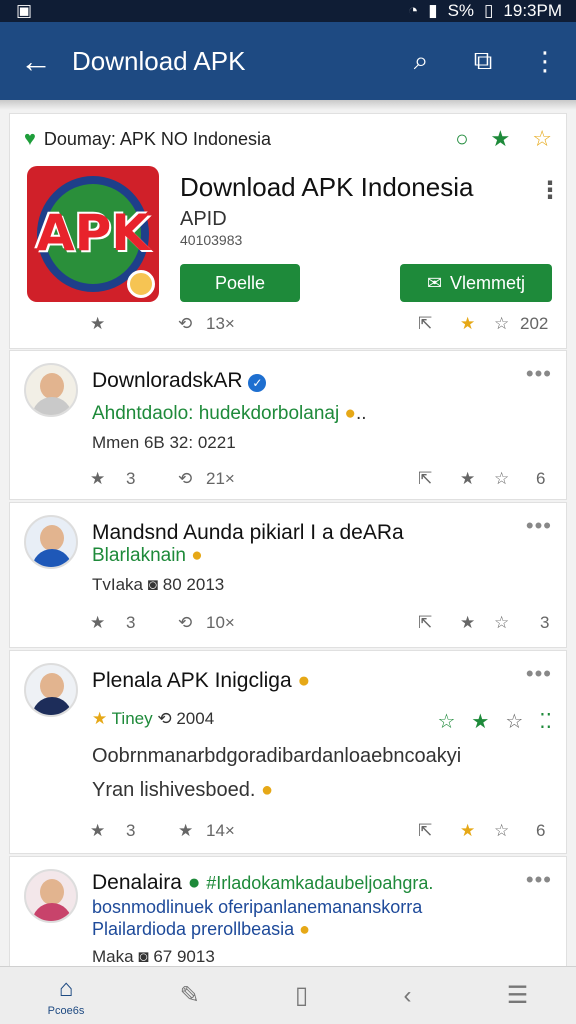  I want to click on page-title: Download APK, so click(159, 60).